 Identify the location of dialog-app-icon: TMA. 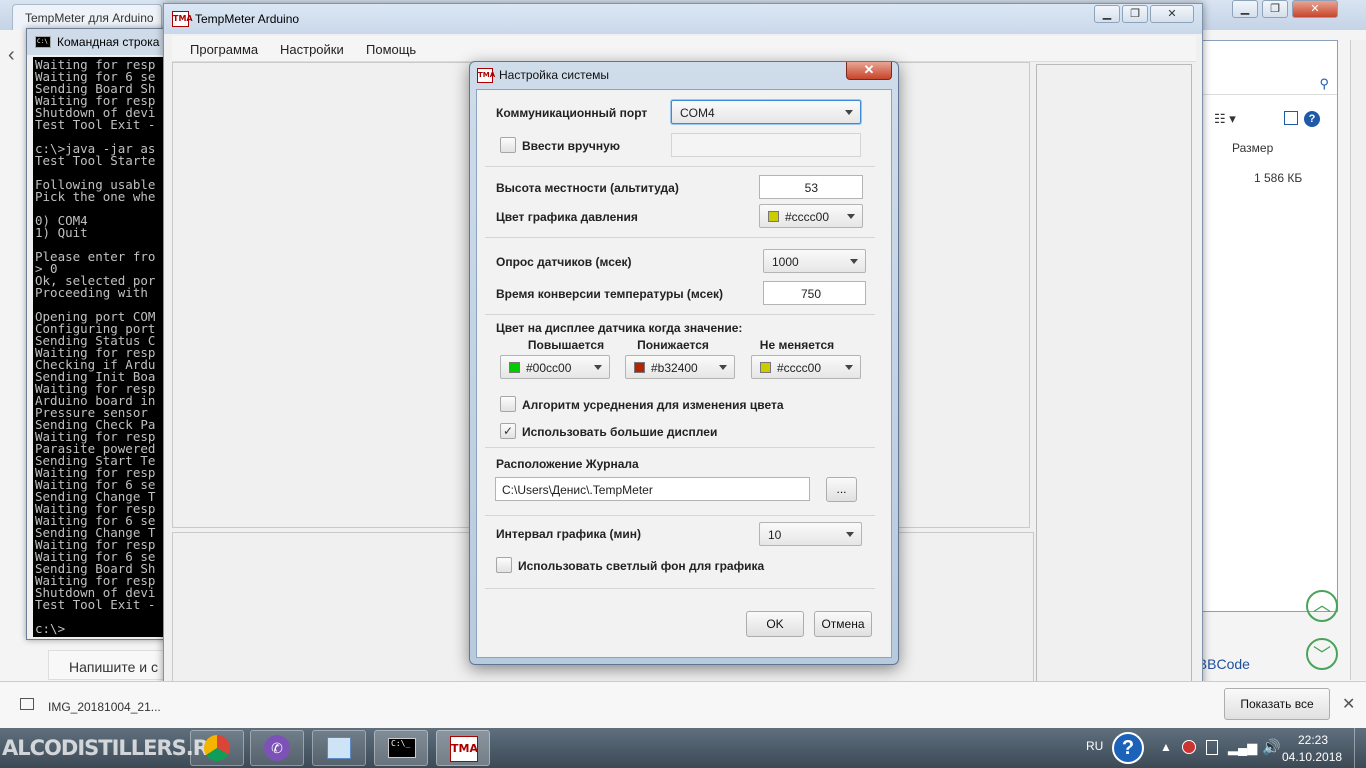
(486, 75).